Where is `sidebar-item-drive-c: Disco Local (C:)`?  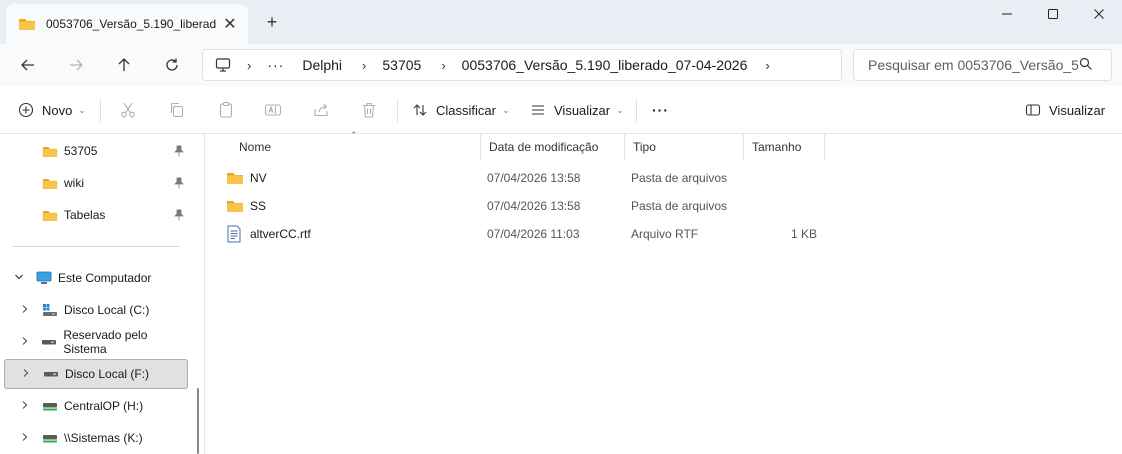 sidebar-item-drive-c: Disco Local (C:) is located at coordinates (96, 310).